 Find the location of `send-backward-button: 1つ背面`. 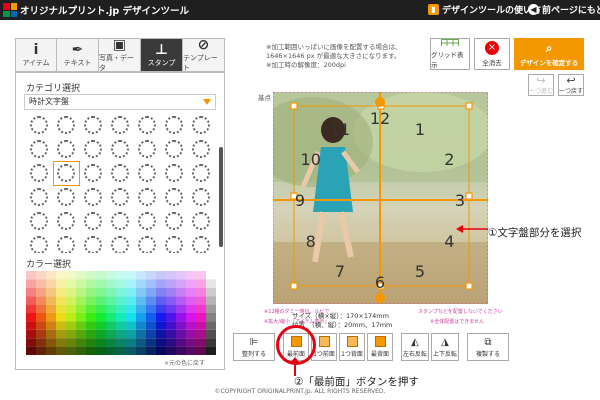

send-backward-button: 1つ背面 is located at coordinates (352, 347).